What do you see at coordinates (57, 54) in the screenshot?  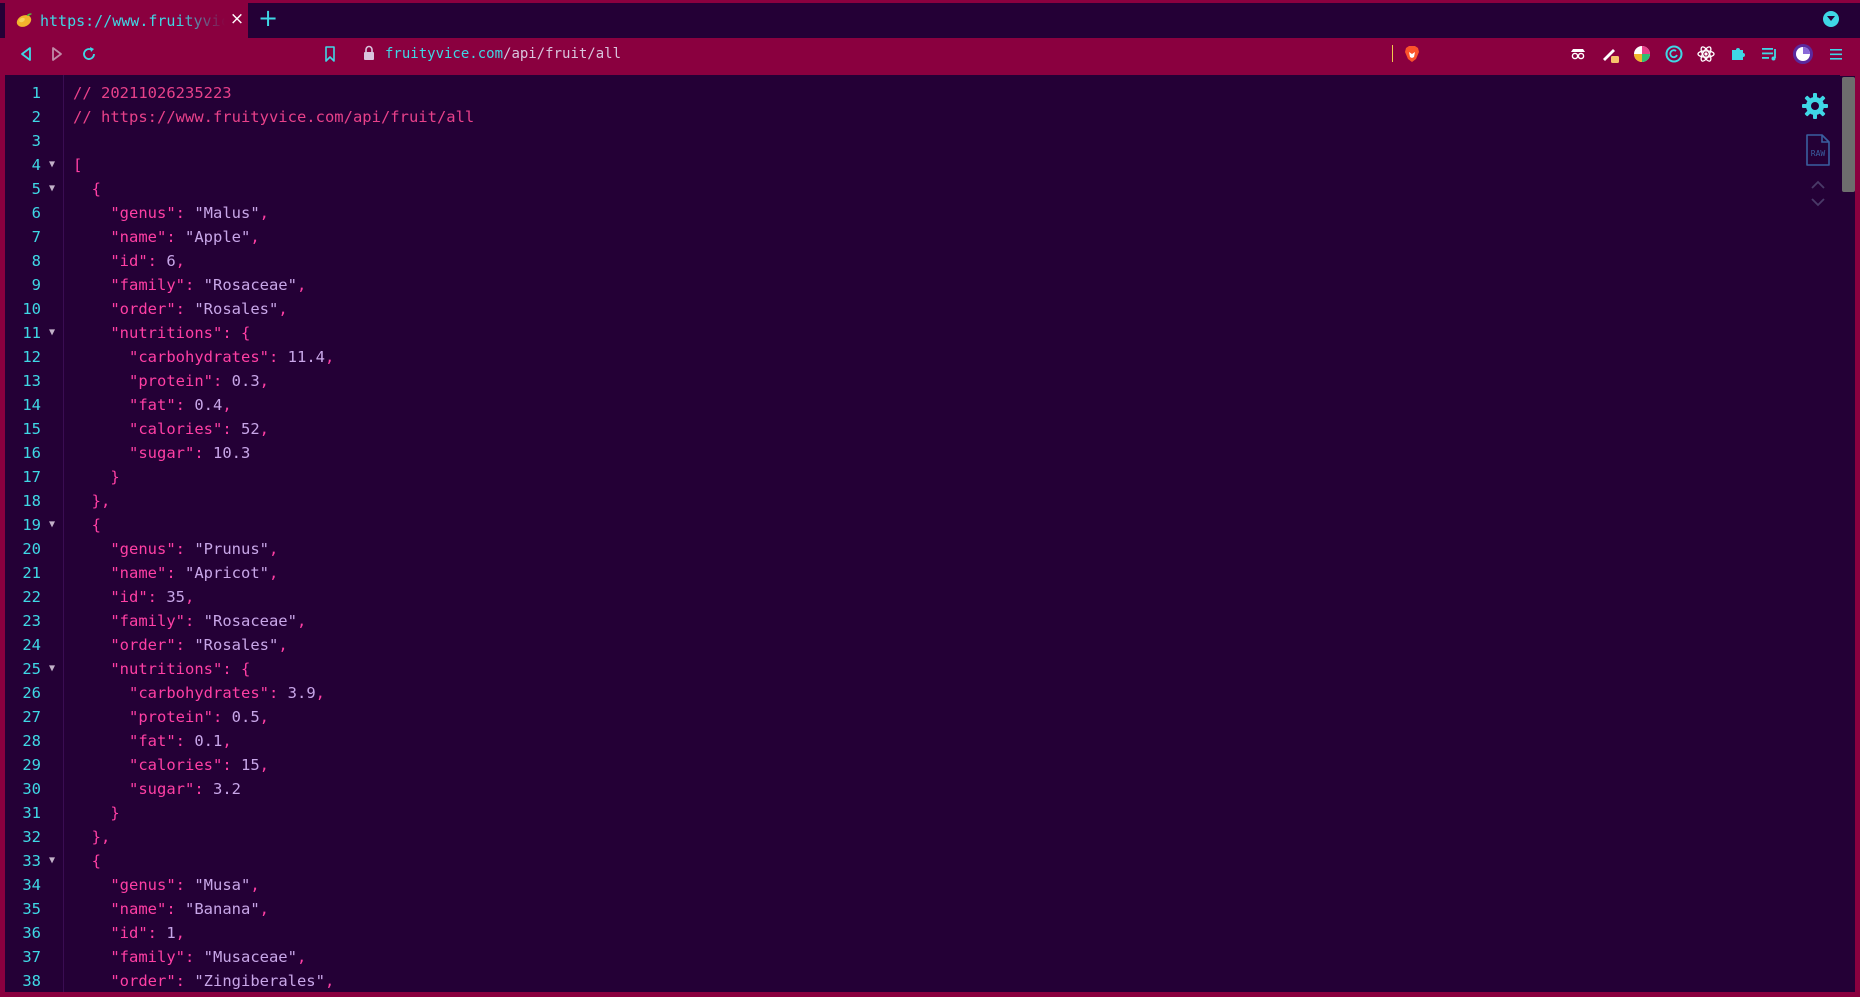 I see `forward-button` at bounding box center [57, 54].